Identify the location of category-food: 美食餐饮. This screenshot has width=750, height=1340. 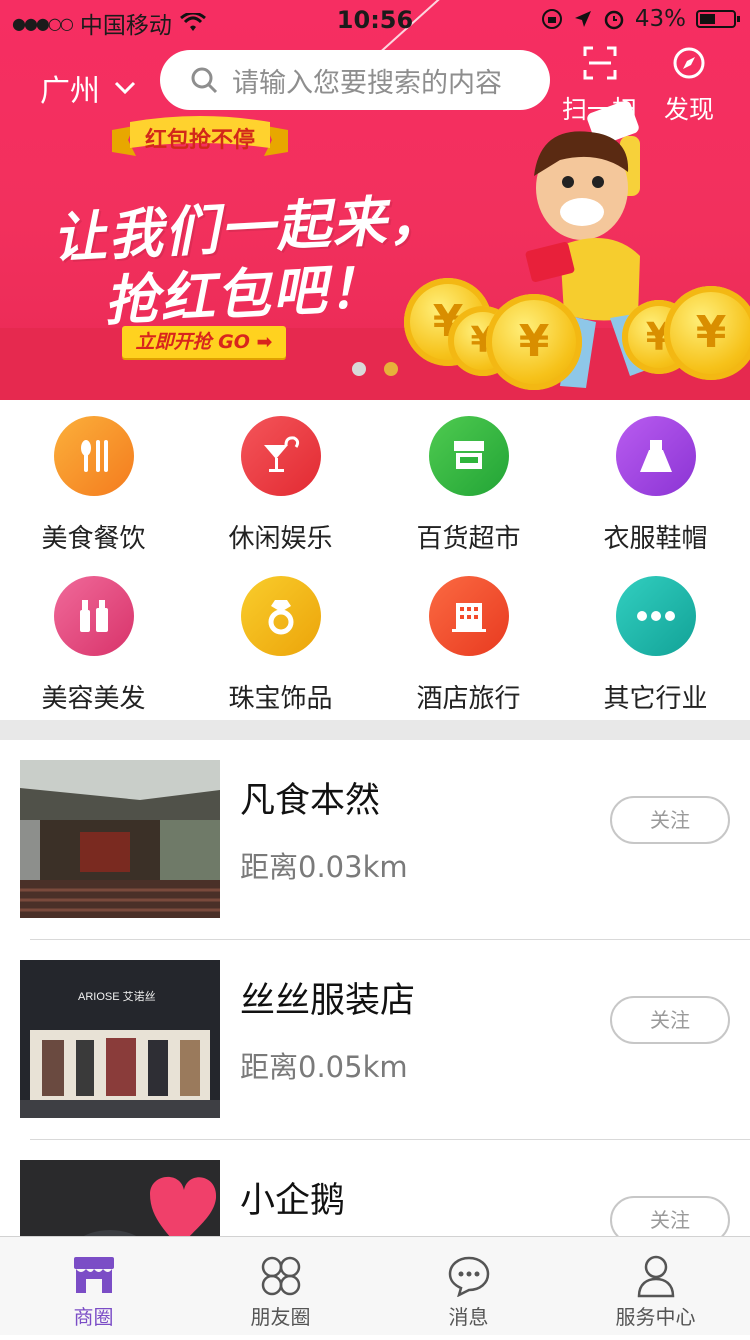
(93, 485).